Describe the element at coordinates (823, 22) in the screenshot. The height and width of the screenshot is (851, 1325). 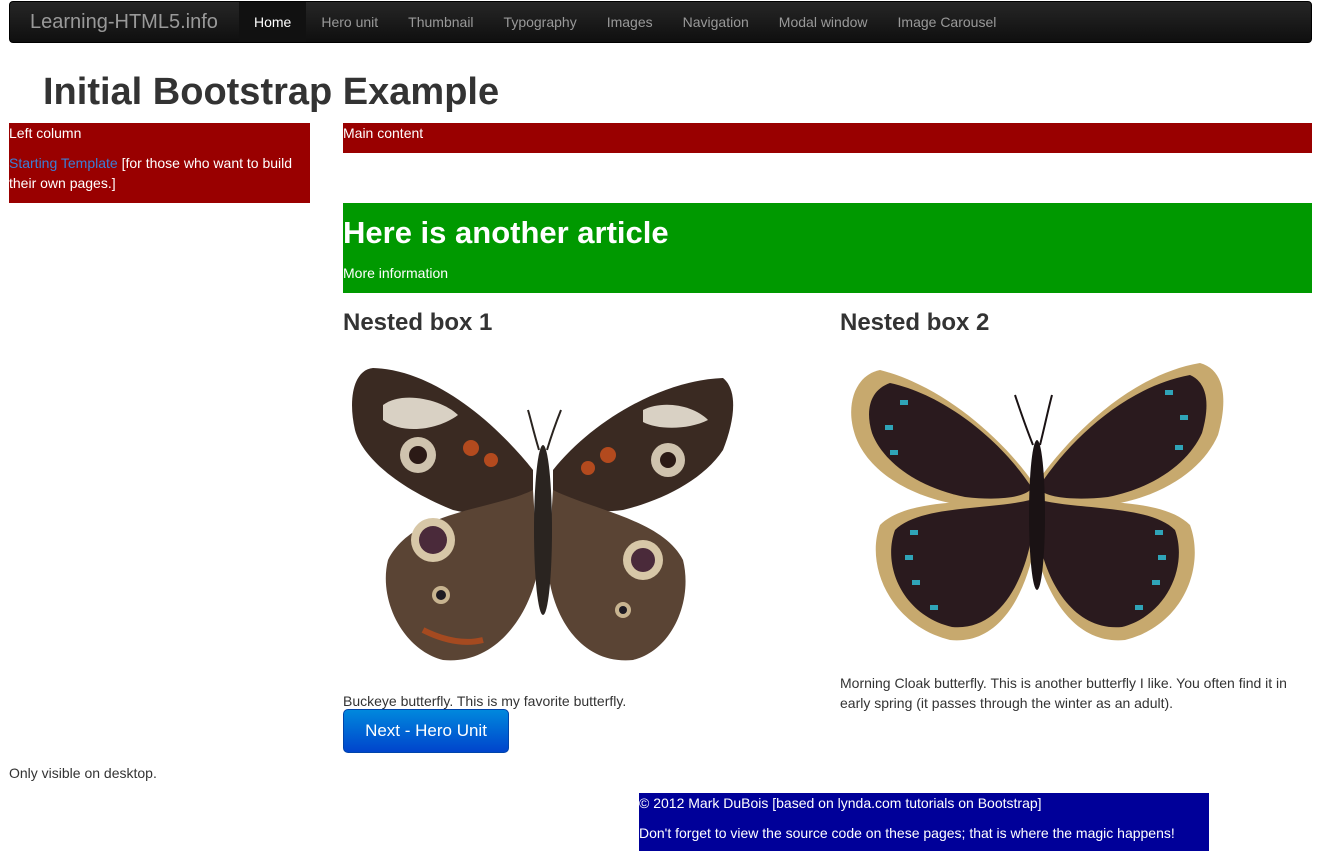
I see `nav-item-modal-window: Modal window` at that location.